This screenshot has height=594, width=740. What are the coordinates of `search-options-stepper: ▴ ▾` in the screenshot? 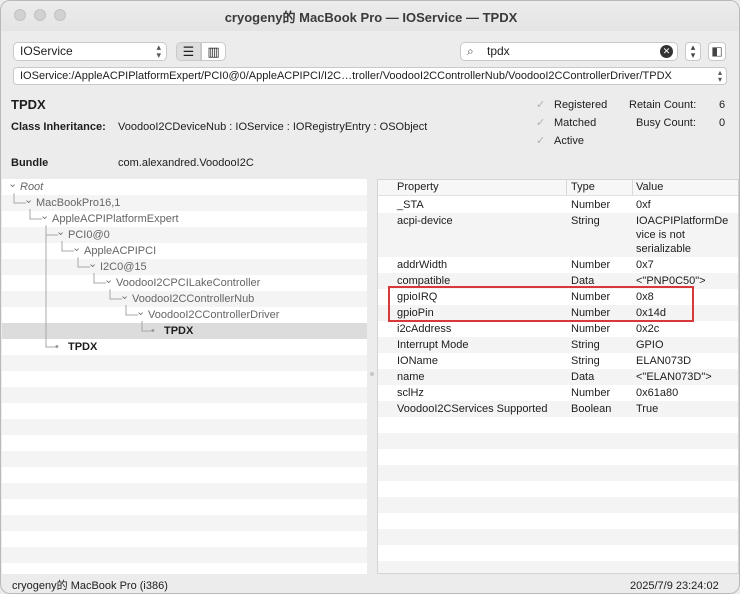 It's located at (693, 51).